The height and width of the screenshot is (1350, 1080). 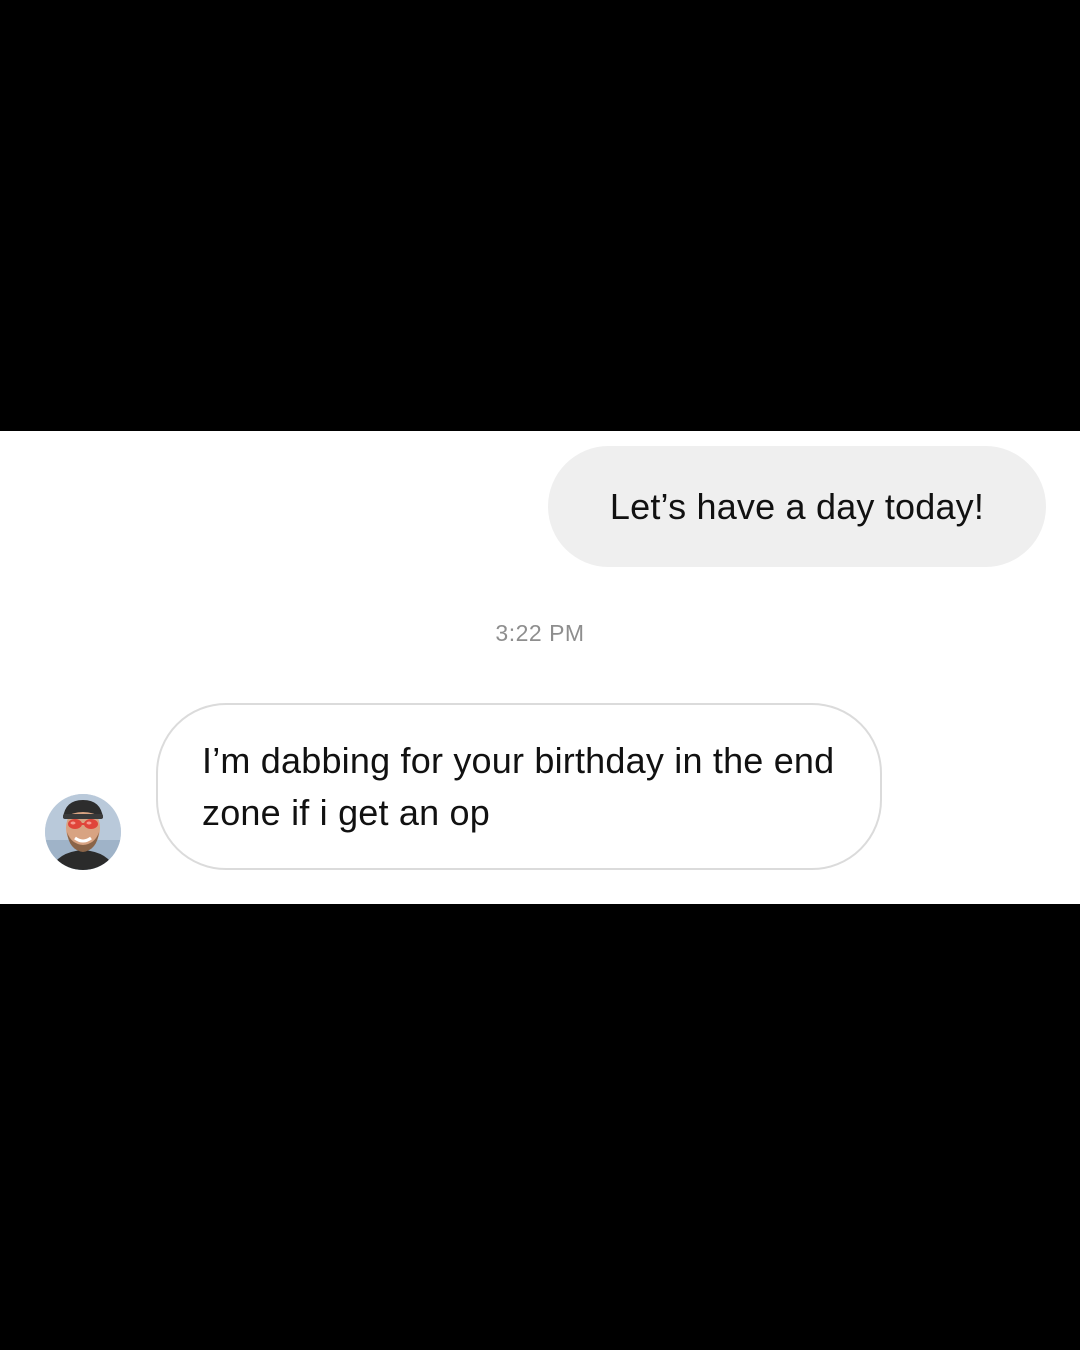 I want to click on sent-message-bubble: Let’s have a day today!, so click(x=797, y=506).